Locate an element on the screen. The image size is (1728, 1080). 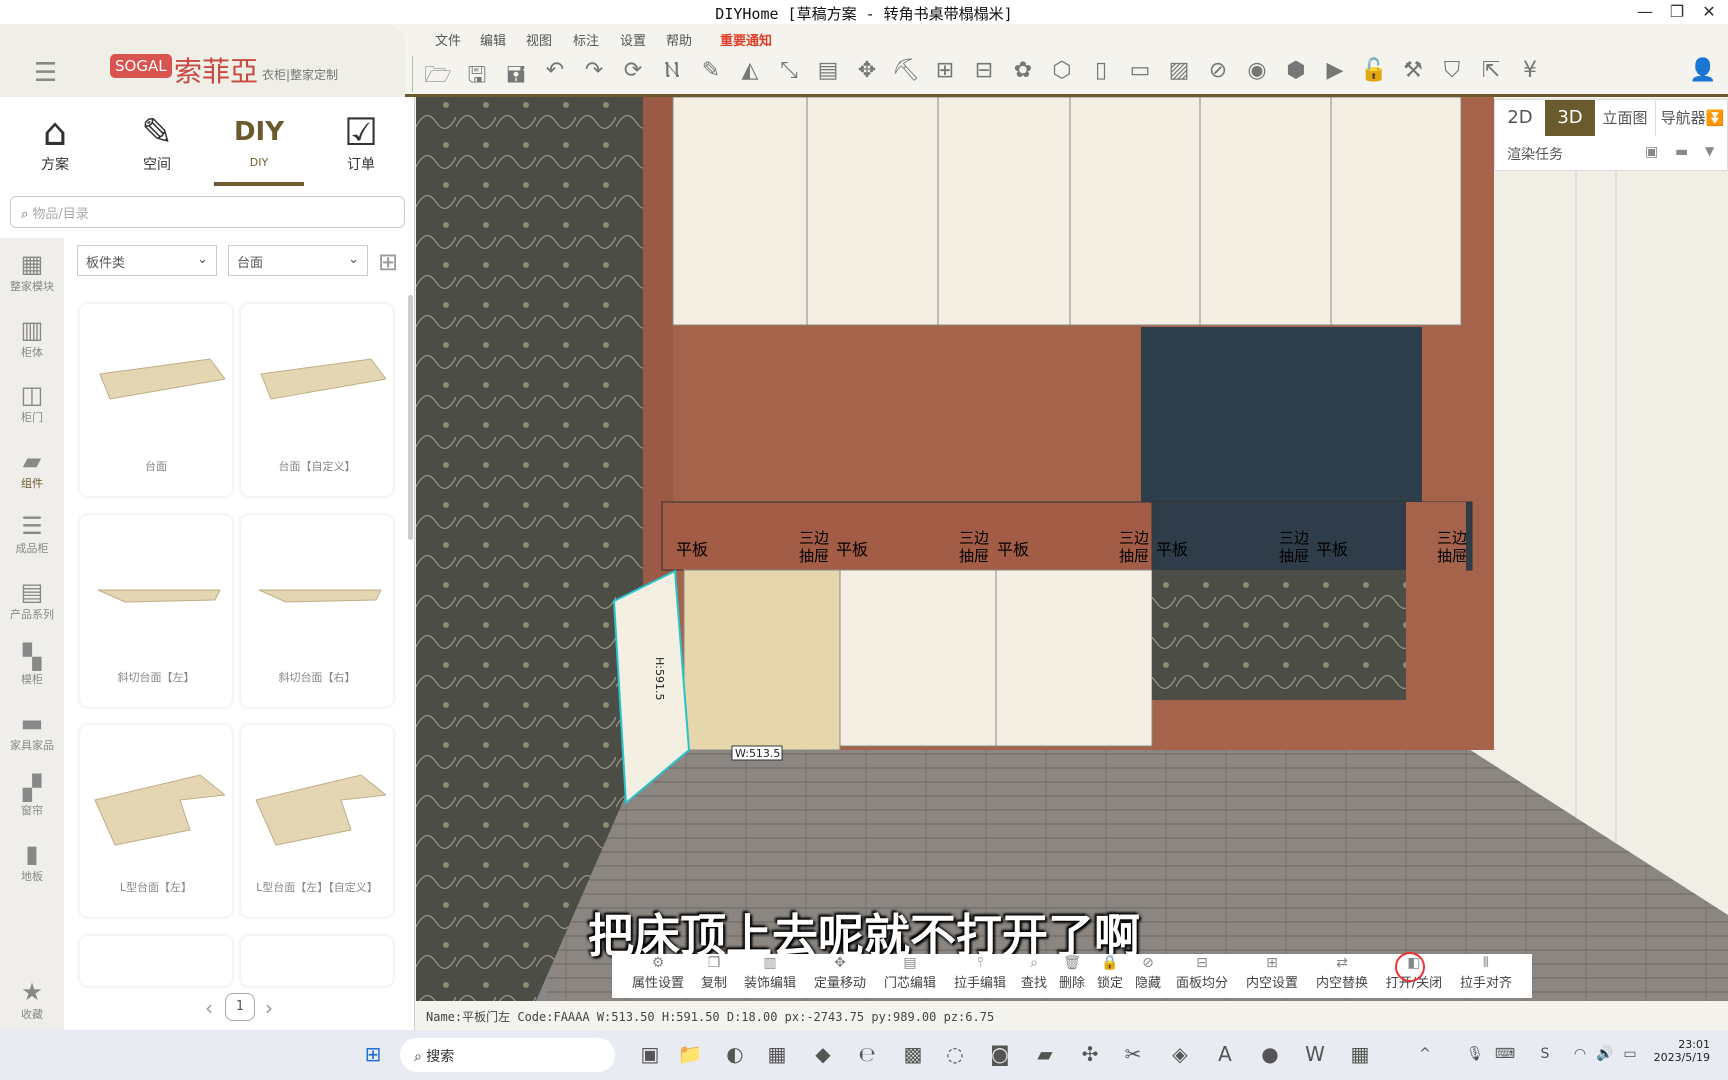
item-card: 台面【自定义】 is located at coordinates (317, 400).